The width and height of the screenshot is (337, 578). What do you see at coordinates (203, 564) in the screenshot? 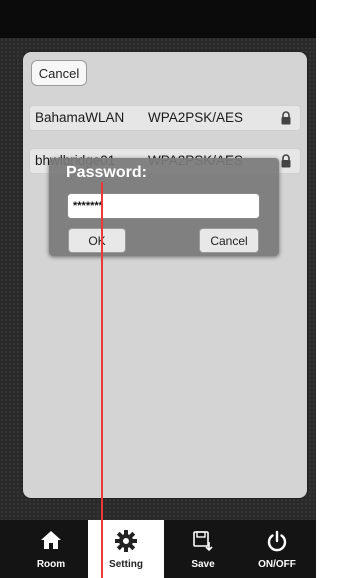
I see `tab-label: Save` at bounding box center [203, 564].